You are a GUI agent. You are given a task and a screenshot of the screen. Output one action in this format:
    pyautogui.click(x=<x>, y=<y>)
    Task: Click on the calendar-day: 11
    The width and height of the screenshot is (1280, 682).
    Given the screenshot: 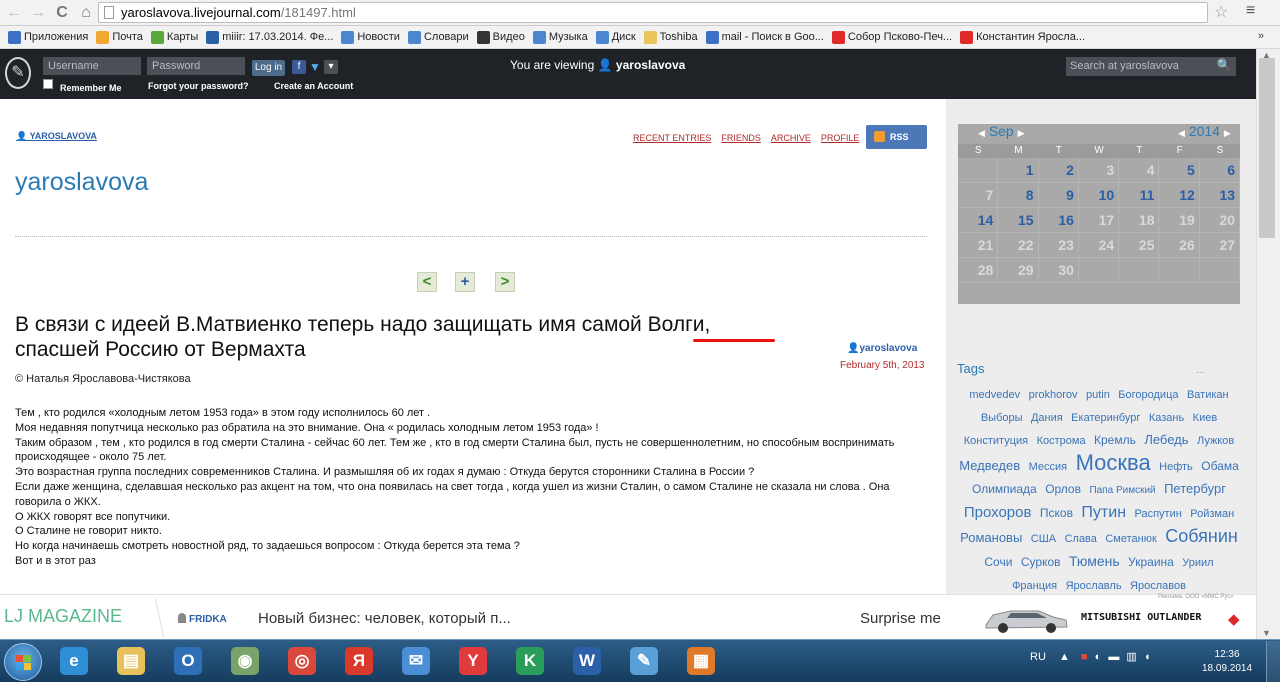 What is the action you would take?
    pyautogui.click(x=1139, y=195)
    